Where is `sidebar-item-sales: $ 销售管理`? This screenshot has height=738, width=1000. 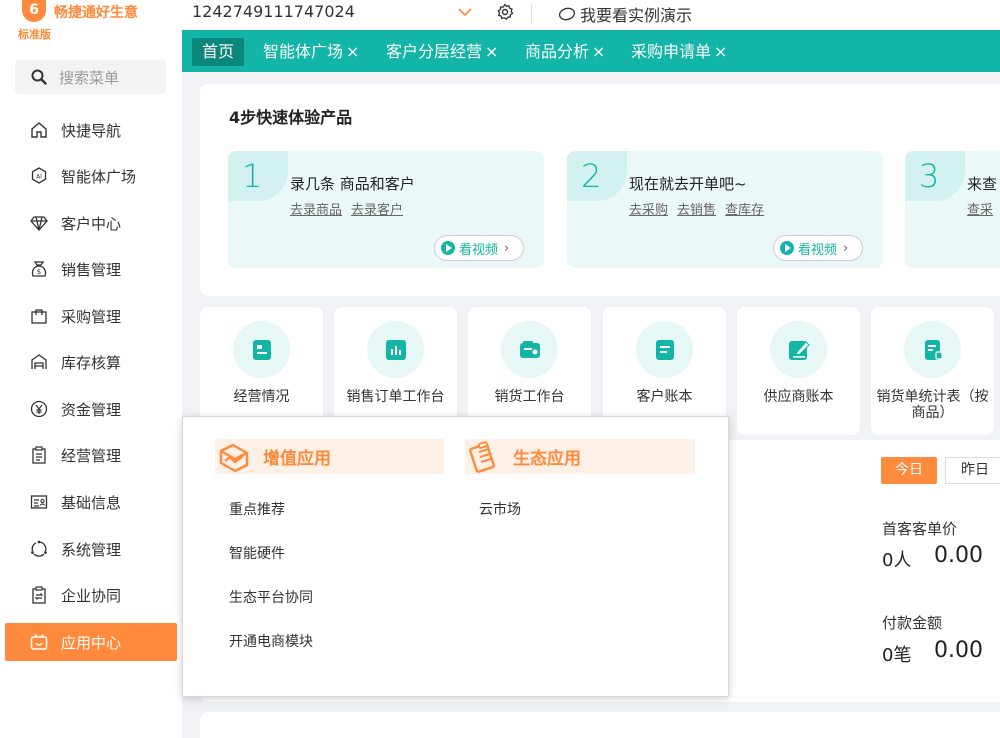
sidebar-item-sales: $ 销售管理 is located at coordinates (91, 269).